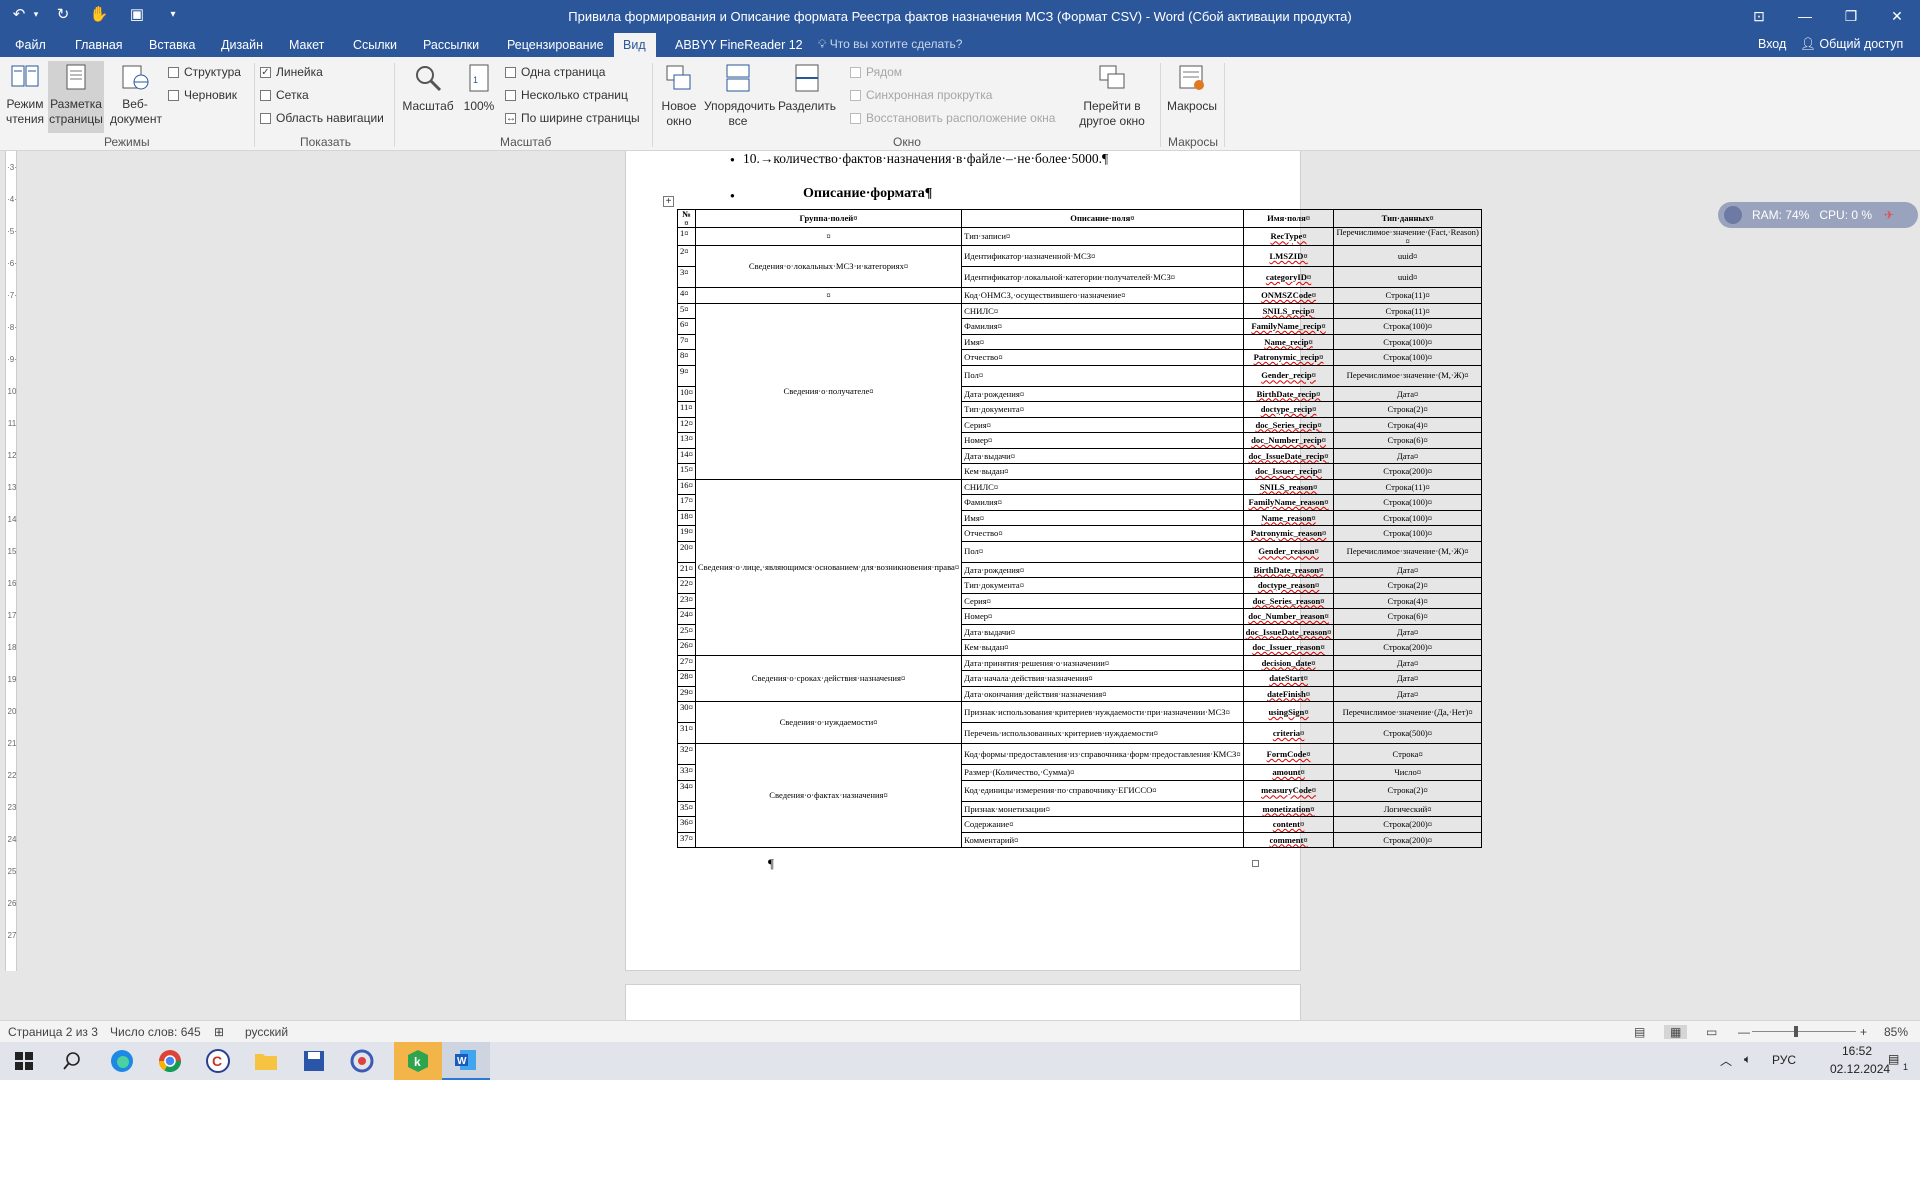  I want to click on chrome-taskbar-button, so click(170, 1061).